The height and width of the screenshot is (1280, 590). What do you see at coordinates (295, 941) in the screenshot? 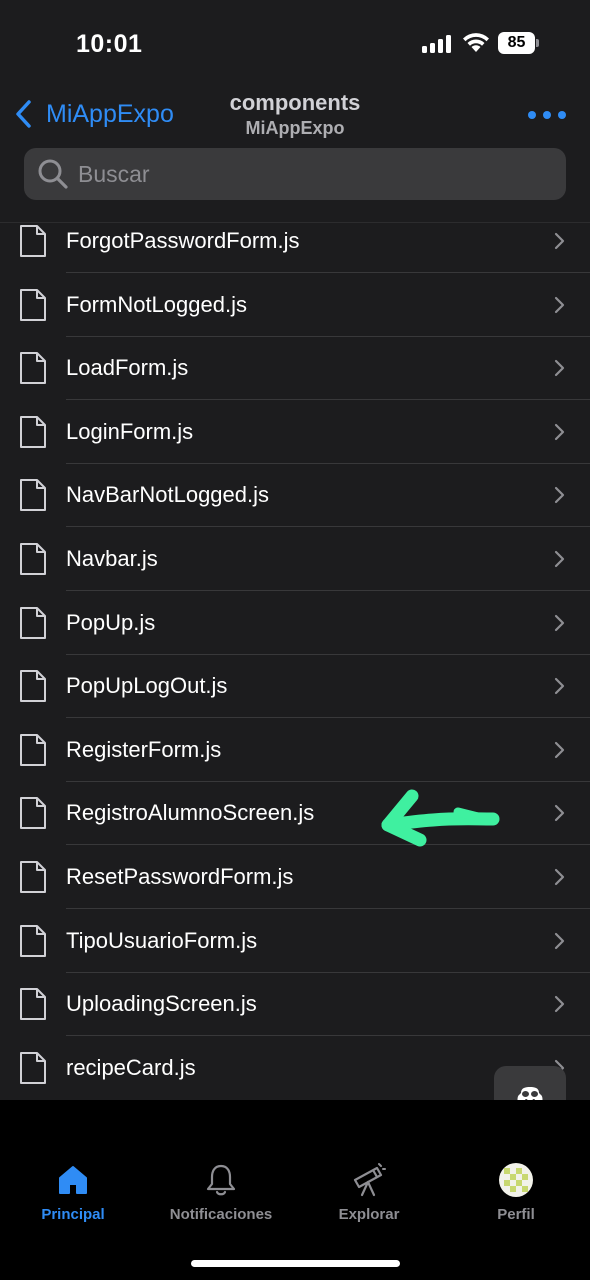
I see `file-row: TipoUsuarioForm.js` at bounding box center [295, 941].